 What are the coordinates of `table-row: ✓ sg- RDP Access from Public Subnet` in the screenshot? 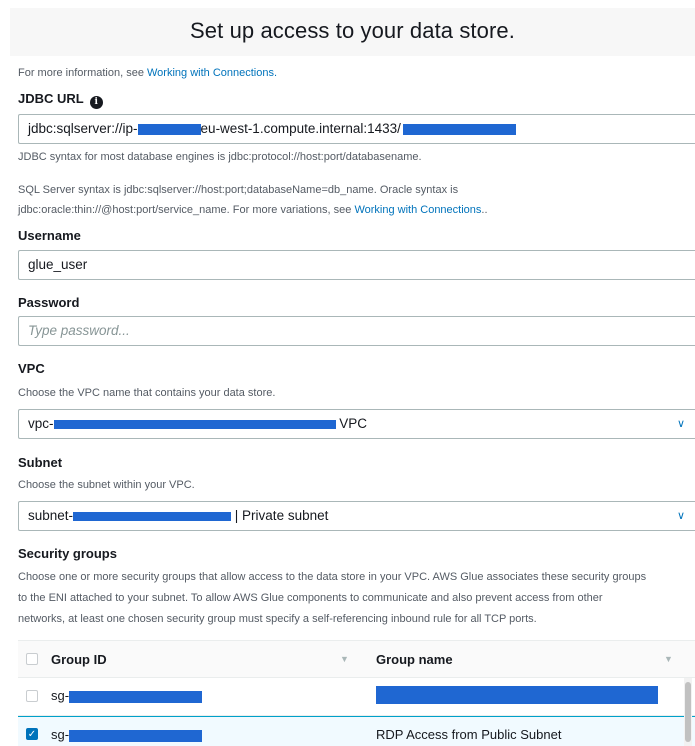 It's located at (356, 731).